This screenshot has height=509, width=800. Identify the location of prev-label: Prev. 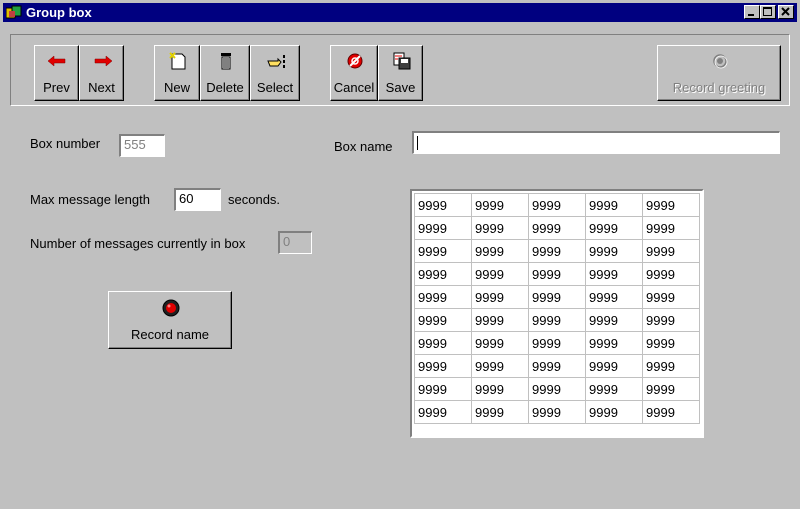
(56, 87).